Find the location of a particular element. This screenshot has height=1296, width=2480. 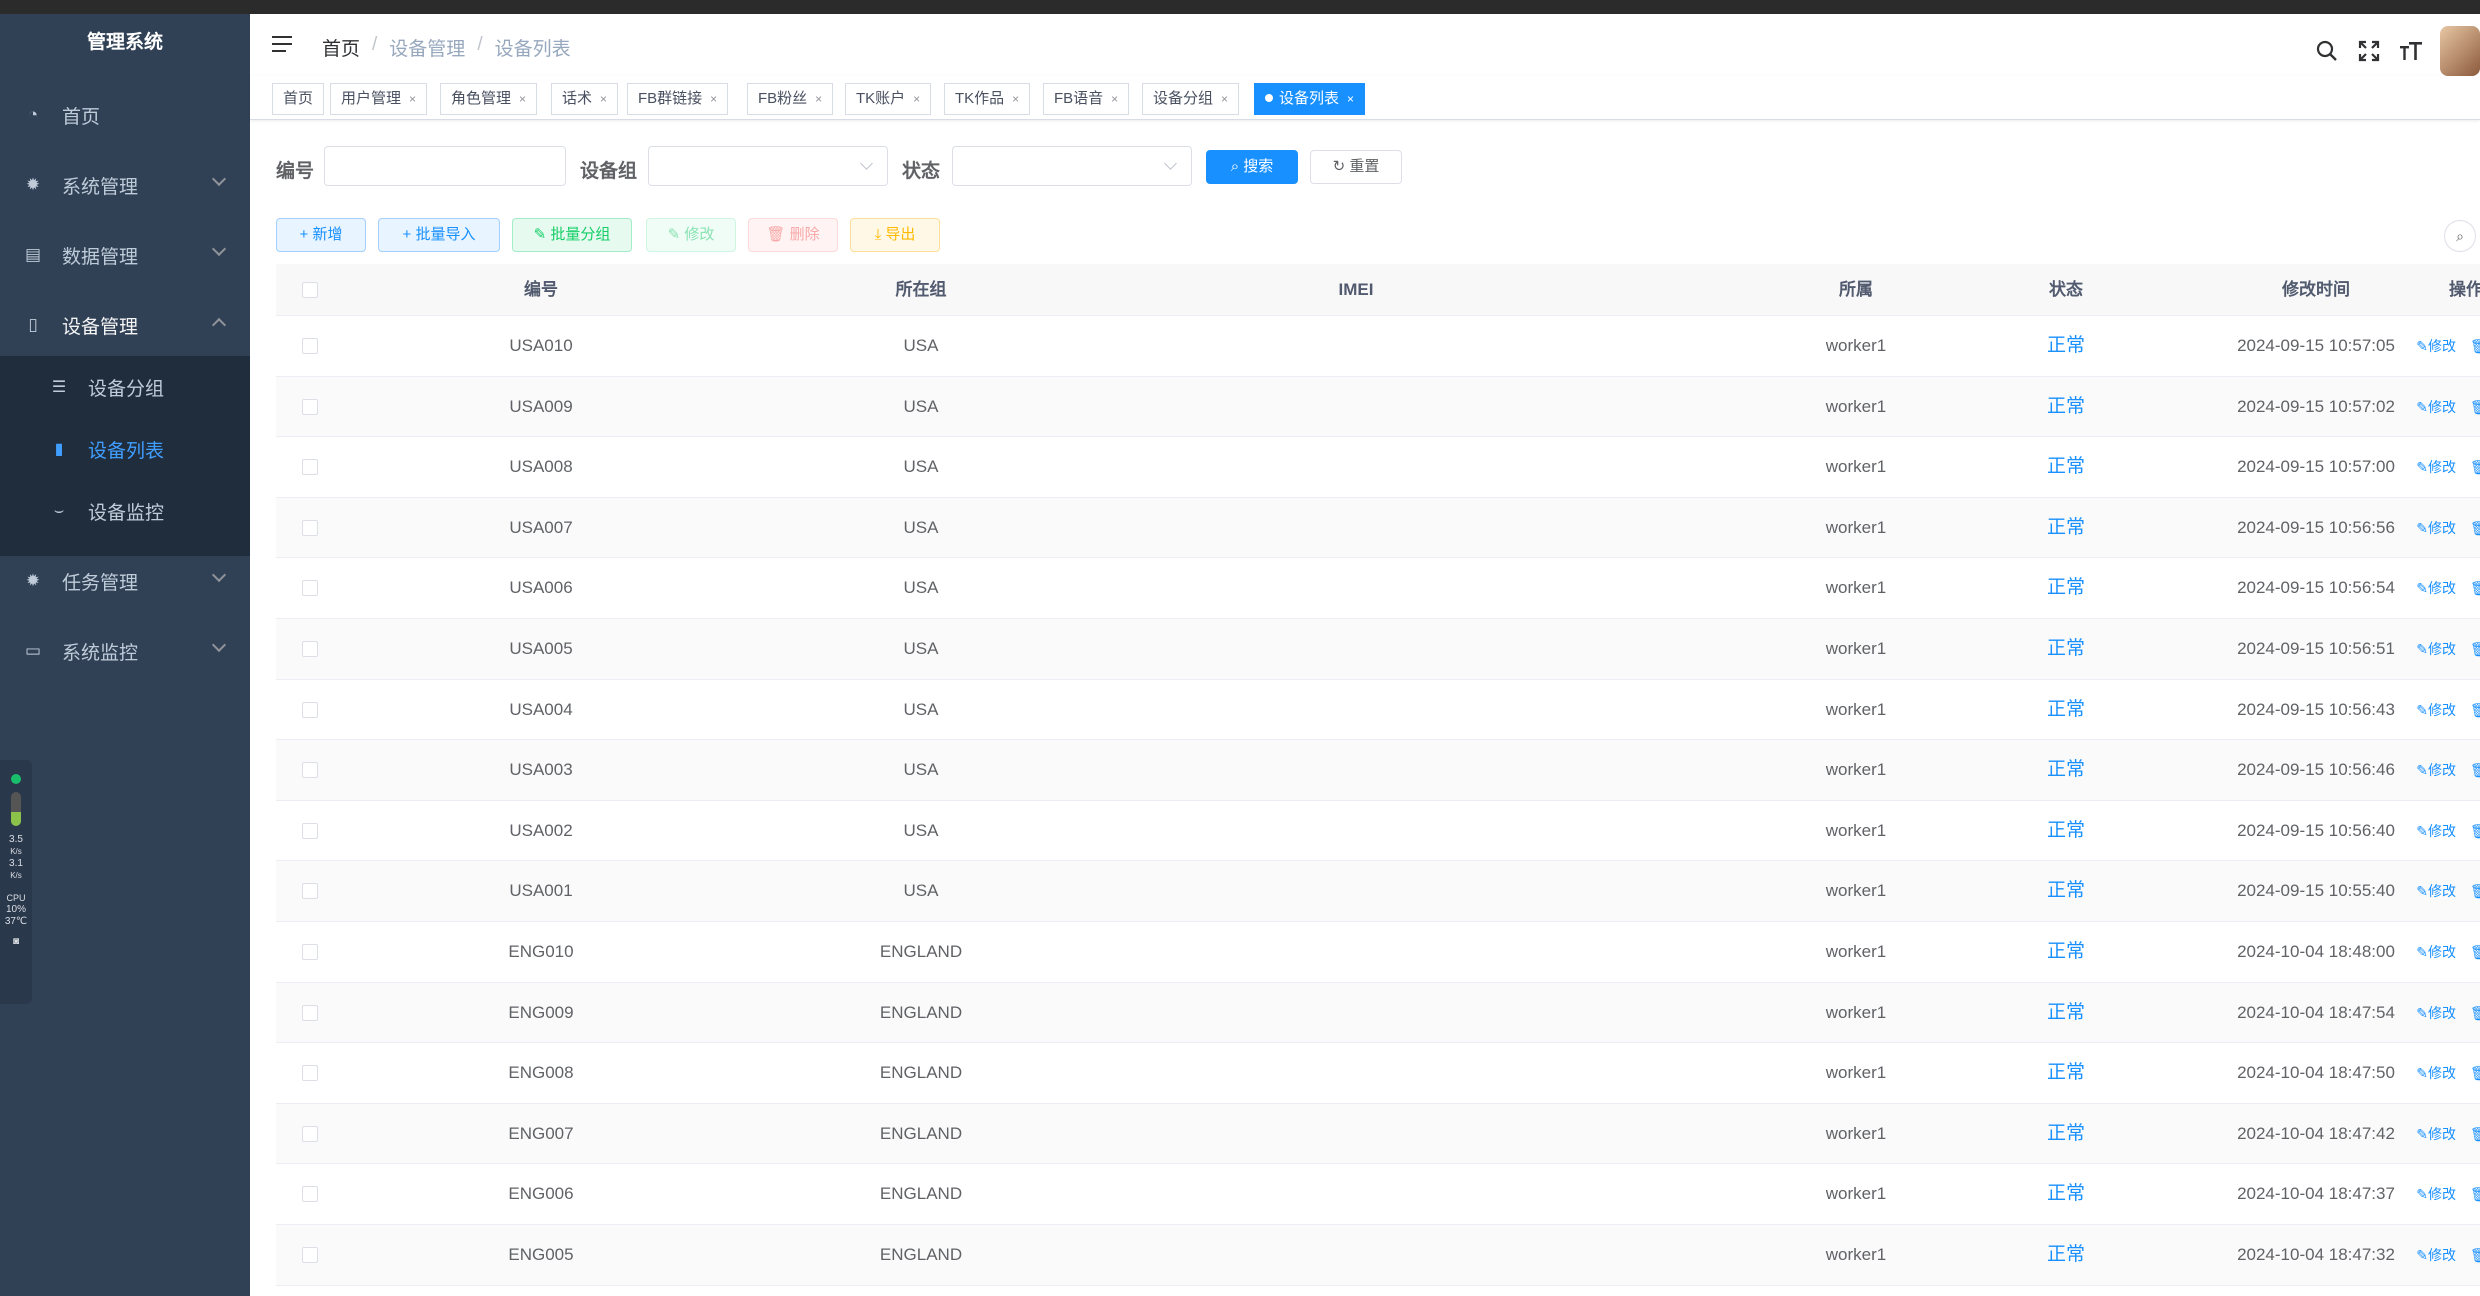

tag-device-group: 设备分组 × is located at coordinates (1191, 99).